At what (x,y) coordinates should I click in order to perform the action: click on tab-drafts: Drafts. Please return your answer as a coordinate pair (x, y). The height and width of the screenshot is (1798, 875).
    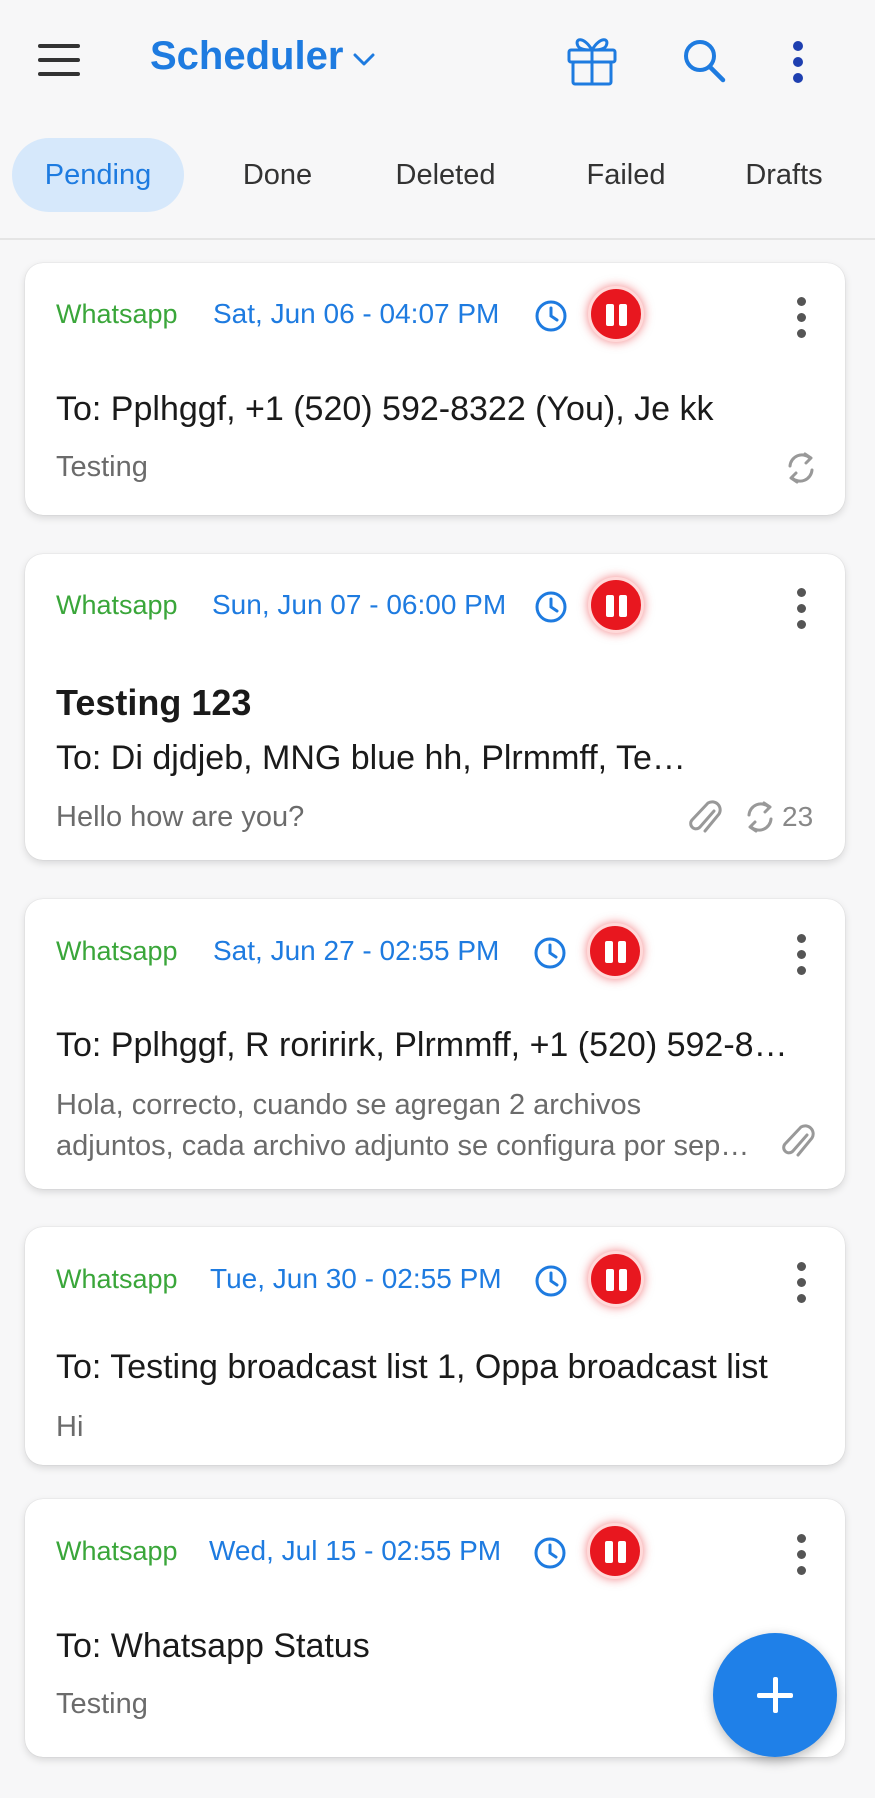
    Looking at the image, I should click on (784, 175).